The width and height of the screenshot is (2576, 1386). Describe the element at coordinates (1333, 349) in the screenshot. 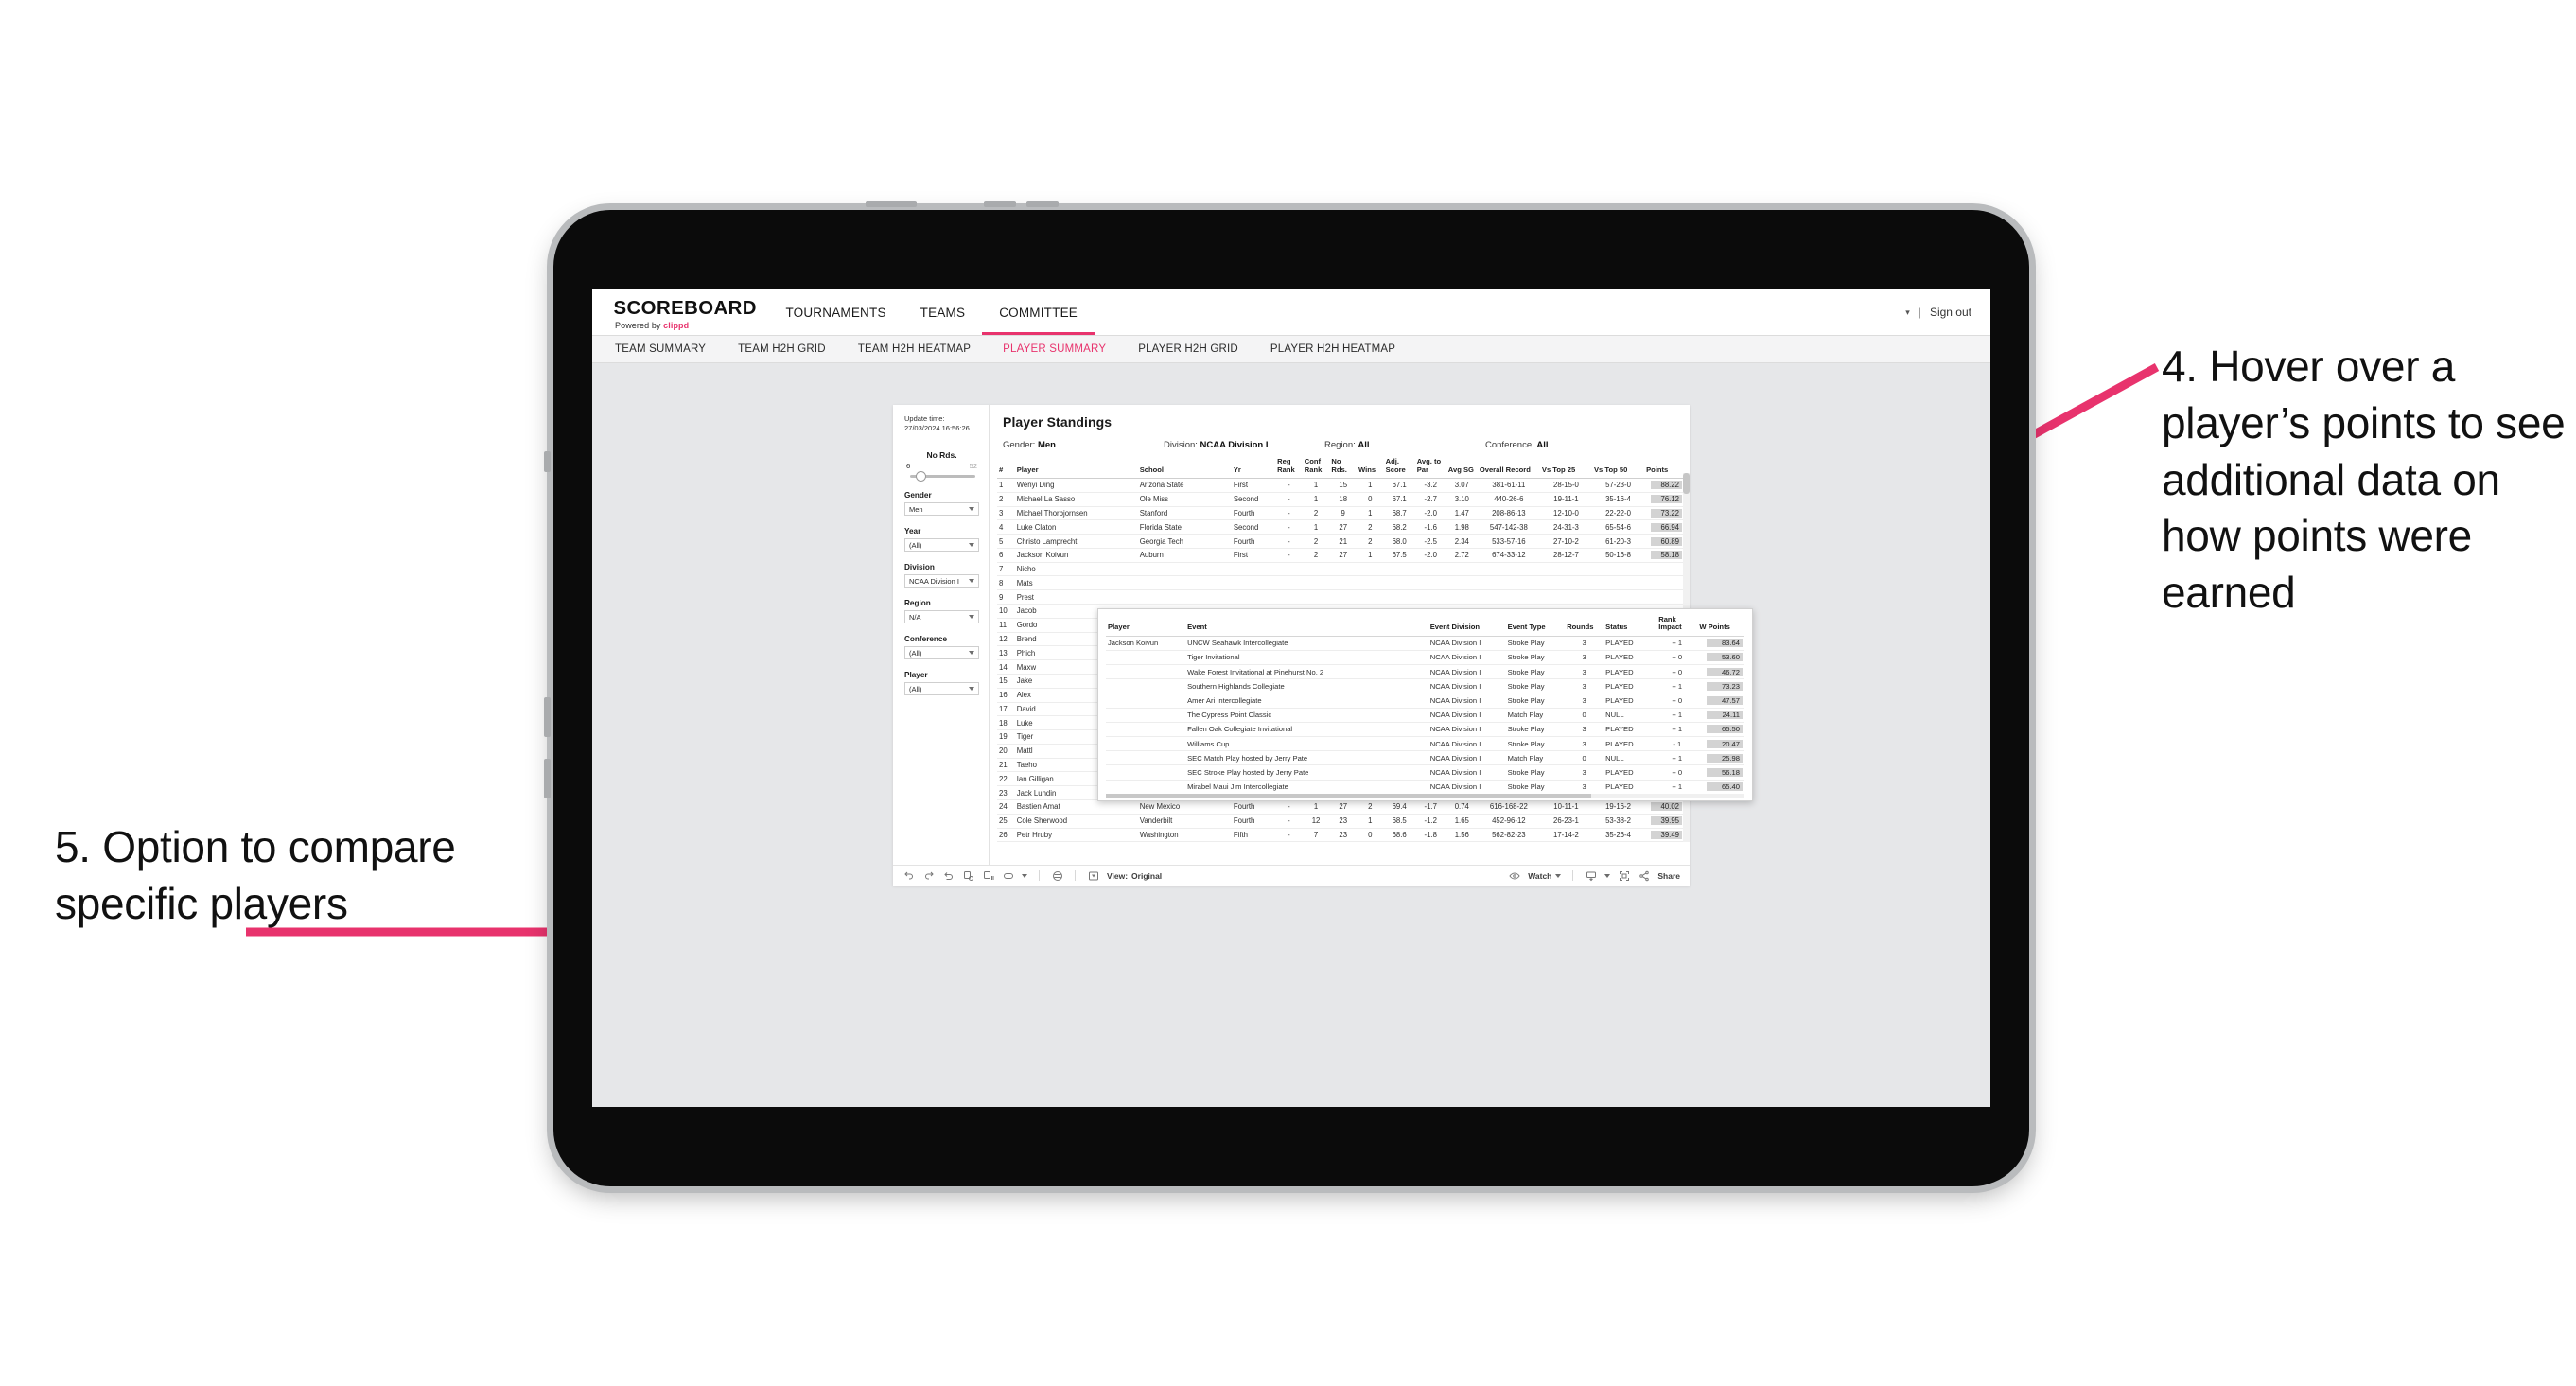

I see `subnav-item-player-h2h-heatmap: PLAYER H2H HEATMAP` at that location.